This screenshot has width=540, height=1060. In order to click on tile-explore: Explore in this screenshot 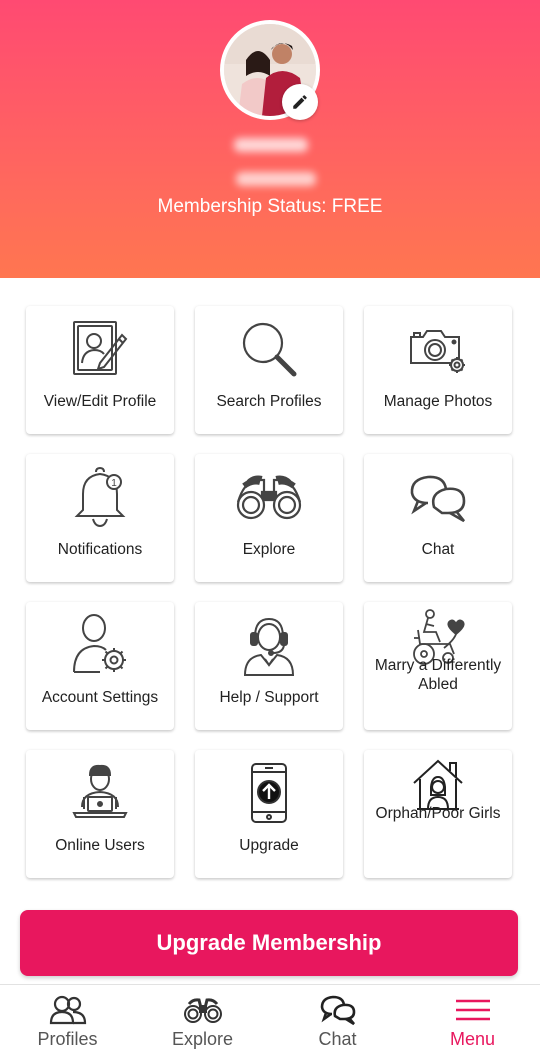, I will do `click(269, 518)`.